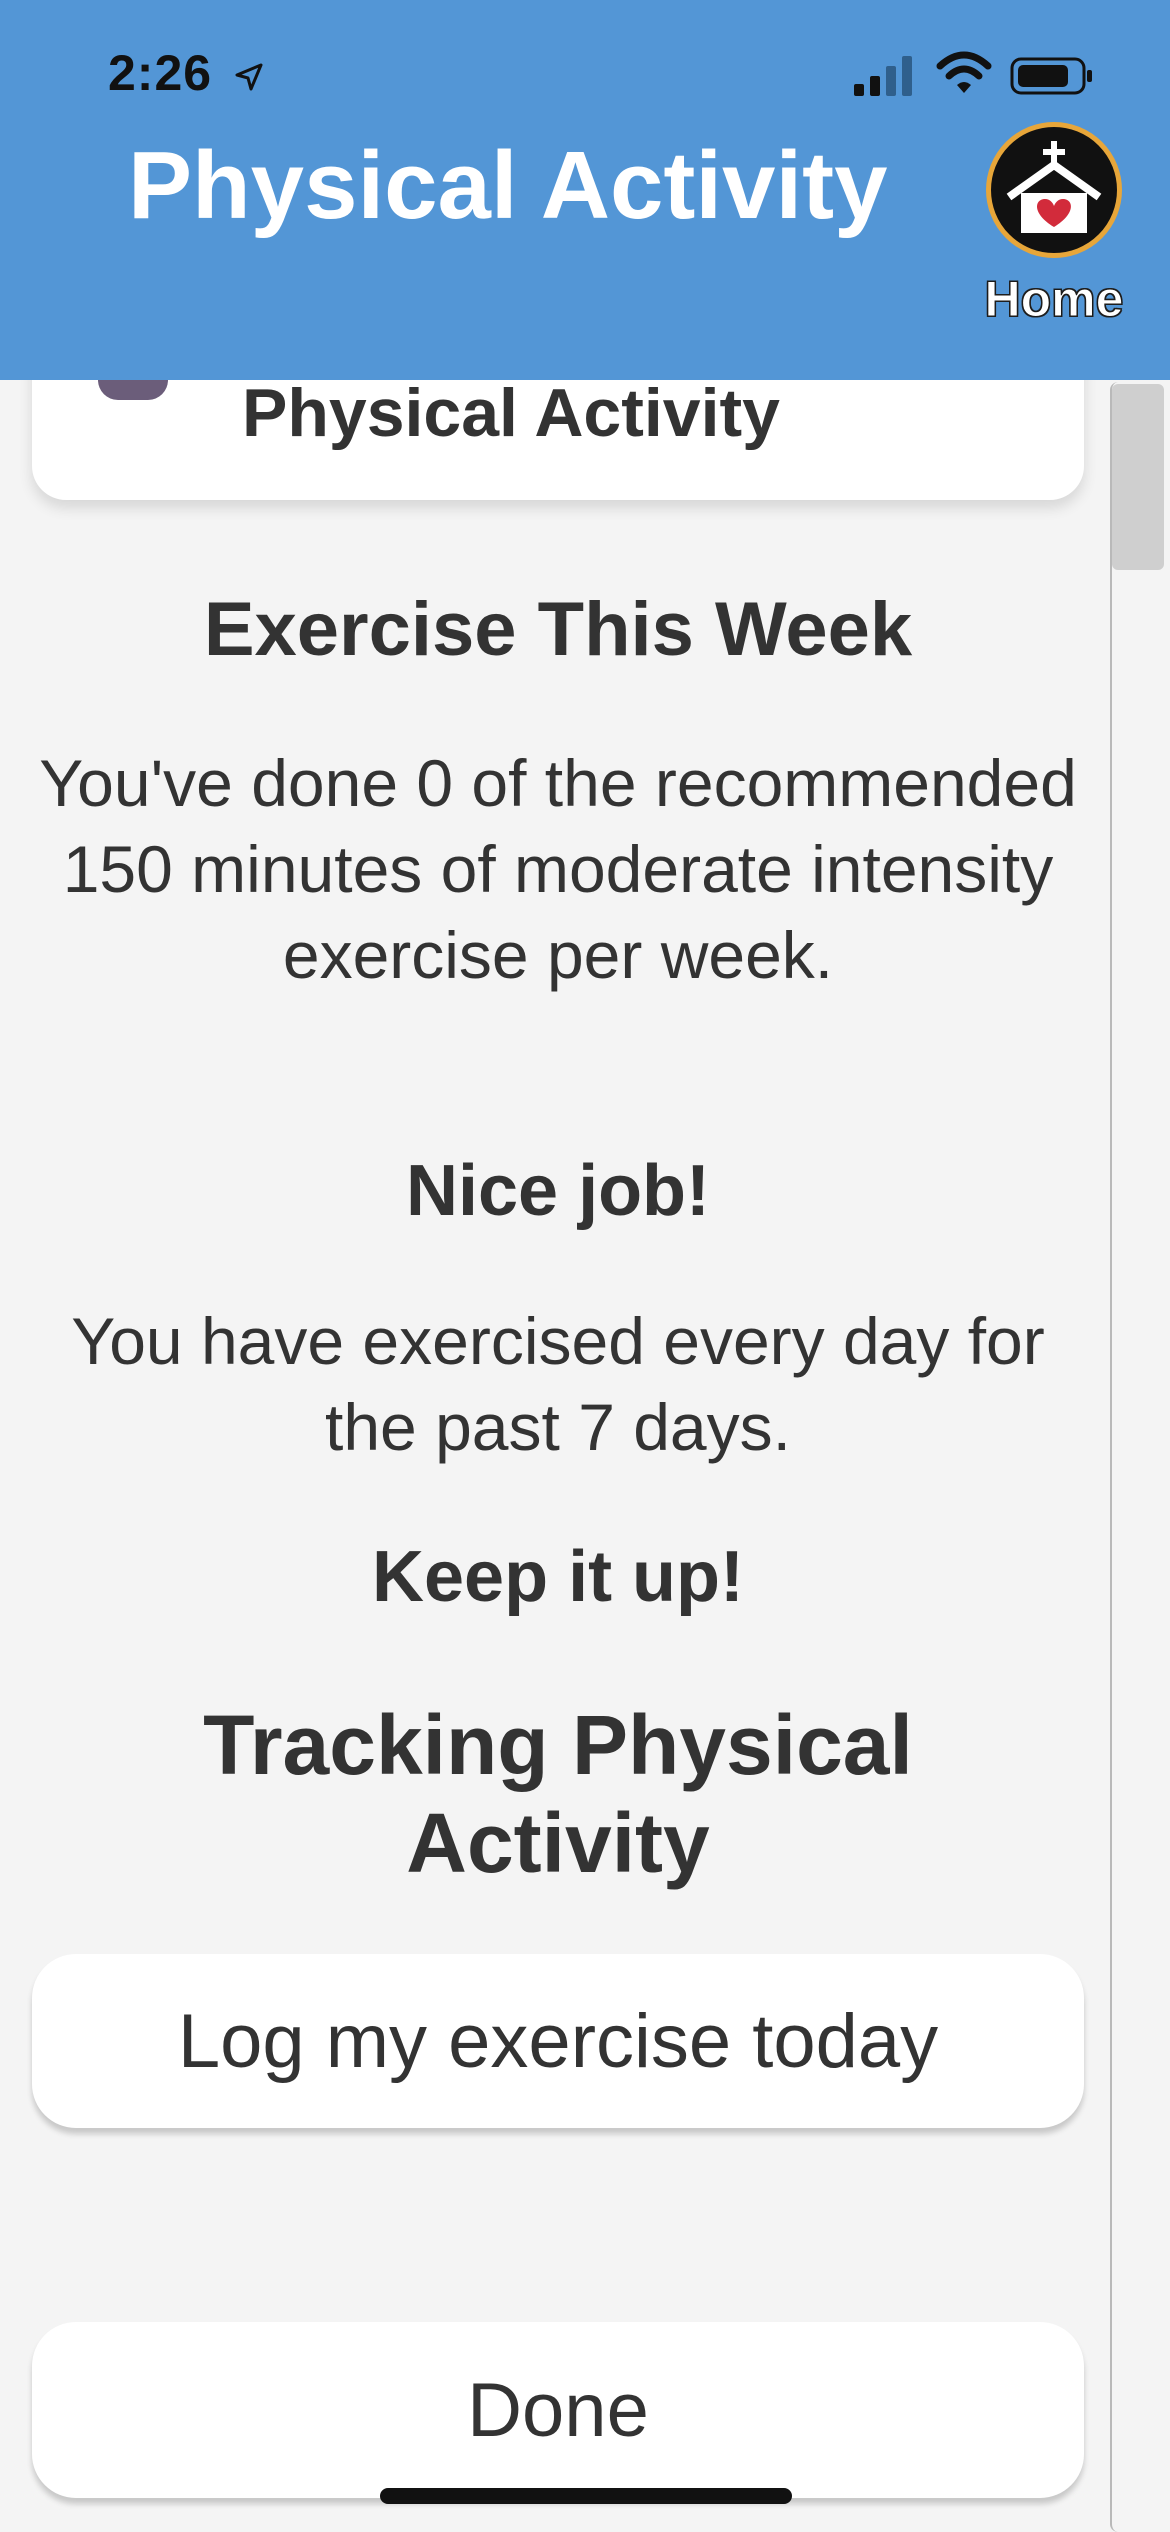 The height and width of the screenshot is (2532, 1170). What do you see at coordinates (1054, 299) in the screenshot?
I see `home-label: Home` at bounding box center [1054, 299].